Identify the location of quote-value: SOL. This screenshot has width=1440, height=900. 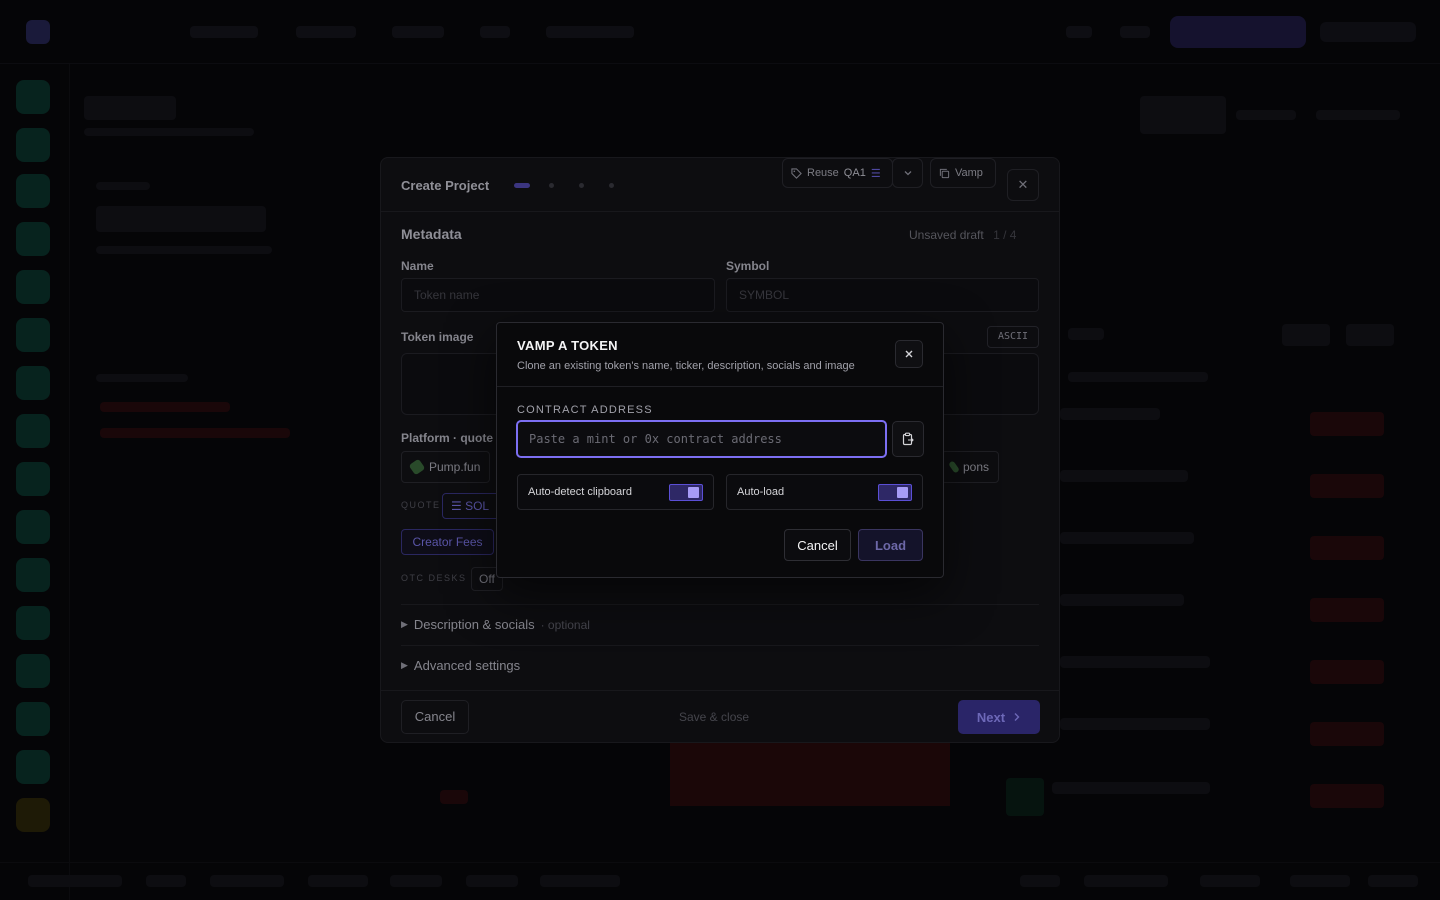
(477, 506).